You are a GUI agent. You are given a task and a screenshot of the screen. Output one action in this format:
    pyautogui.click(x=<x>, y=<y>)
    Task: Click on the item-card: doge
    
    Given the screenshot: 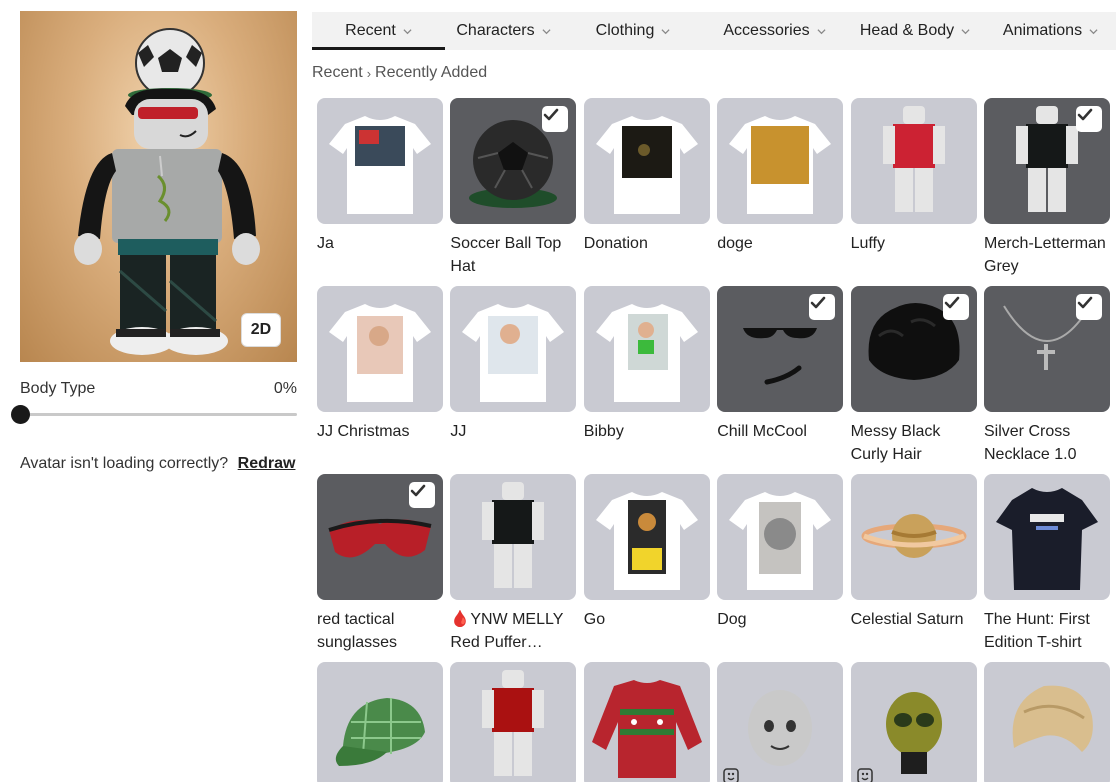 What is the action you would take?
    pyautogui.click(x=780, y=176)
    